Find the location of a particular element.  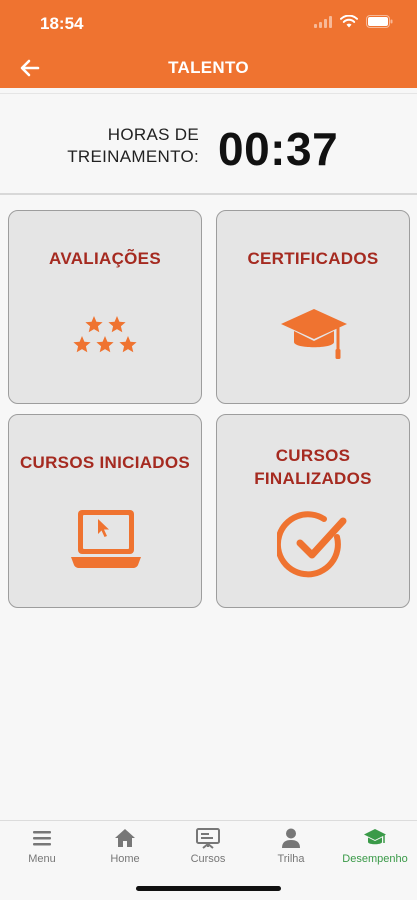

training-hours-label: HORAS DE TREINAMENTO: is located at coordinates (127, 146).